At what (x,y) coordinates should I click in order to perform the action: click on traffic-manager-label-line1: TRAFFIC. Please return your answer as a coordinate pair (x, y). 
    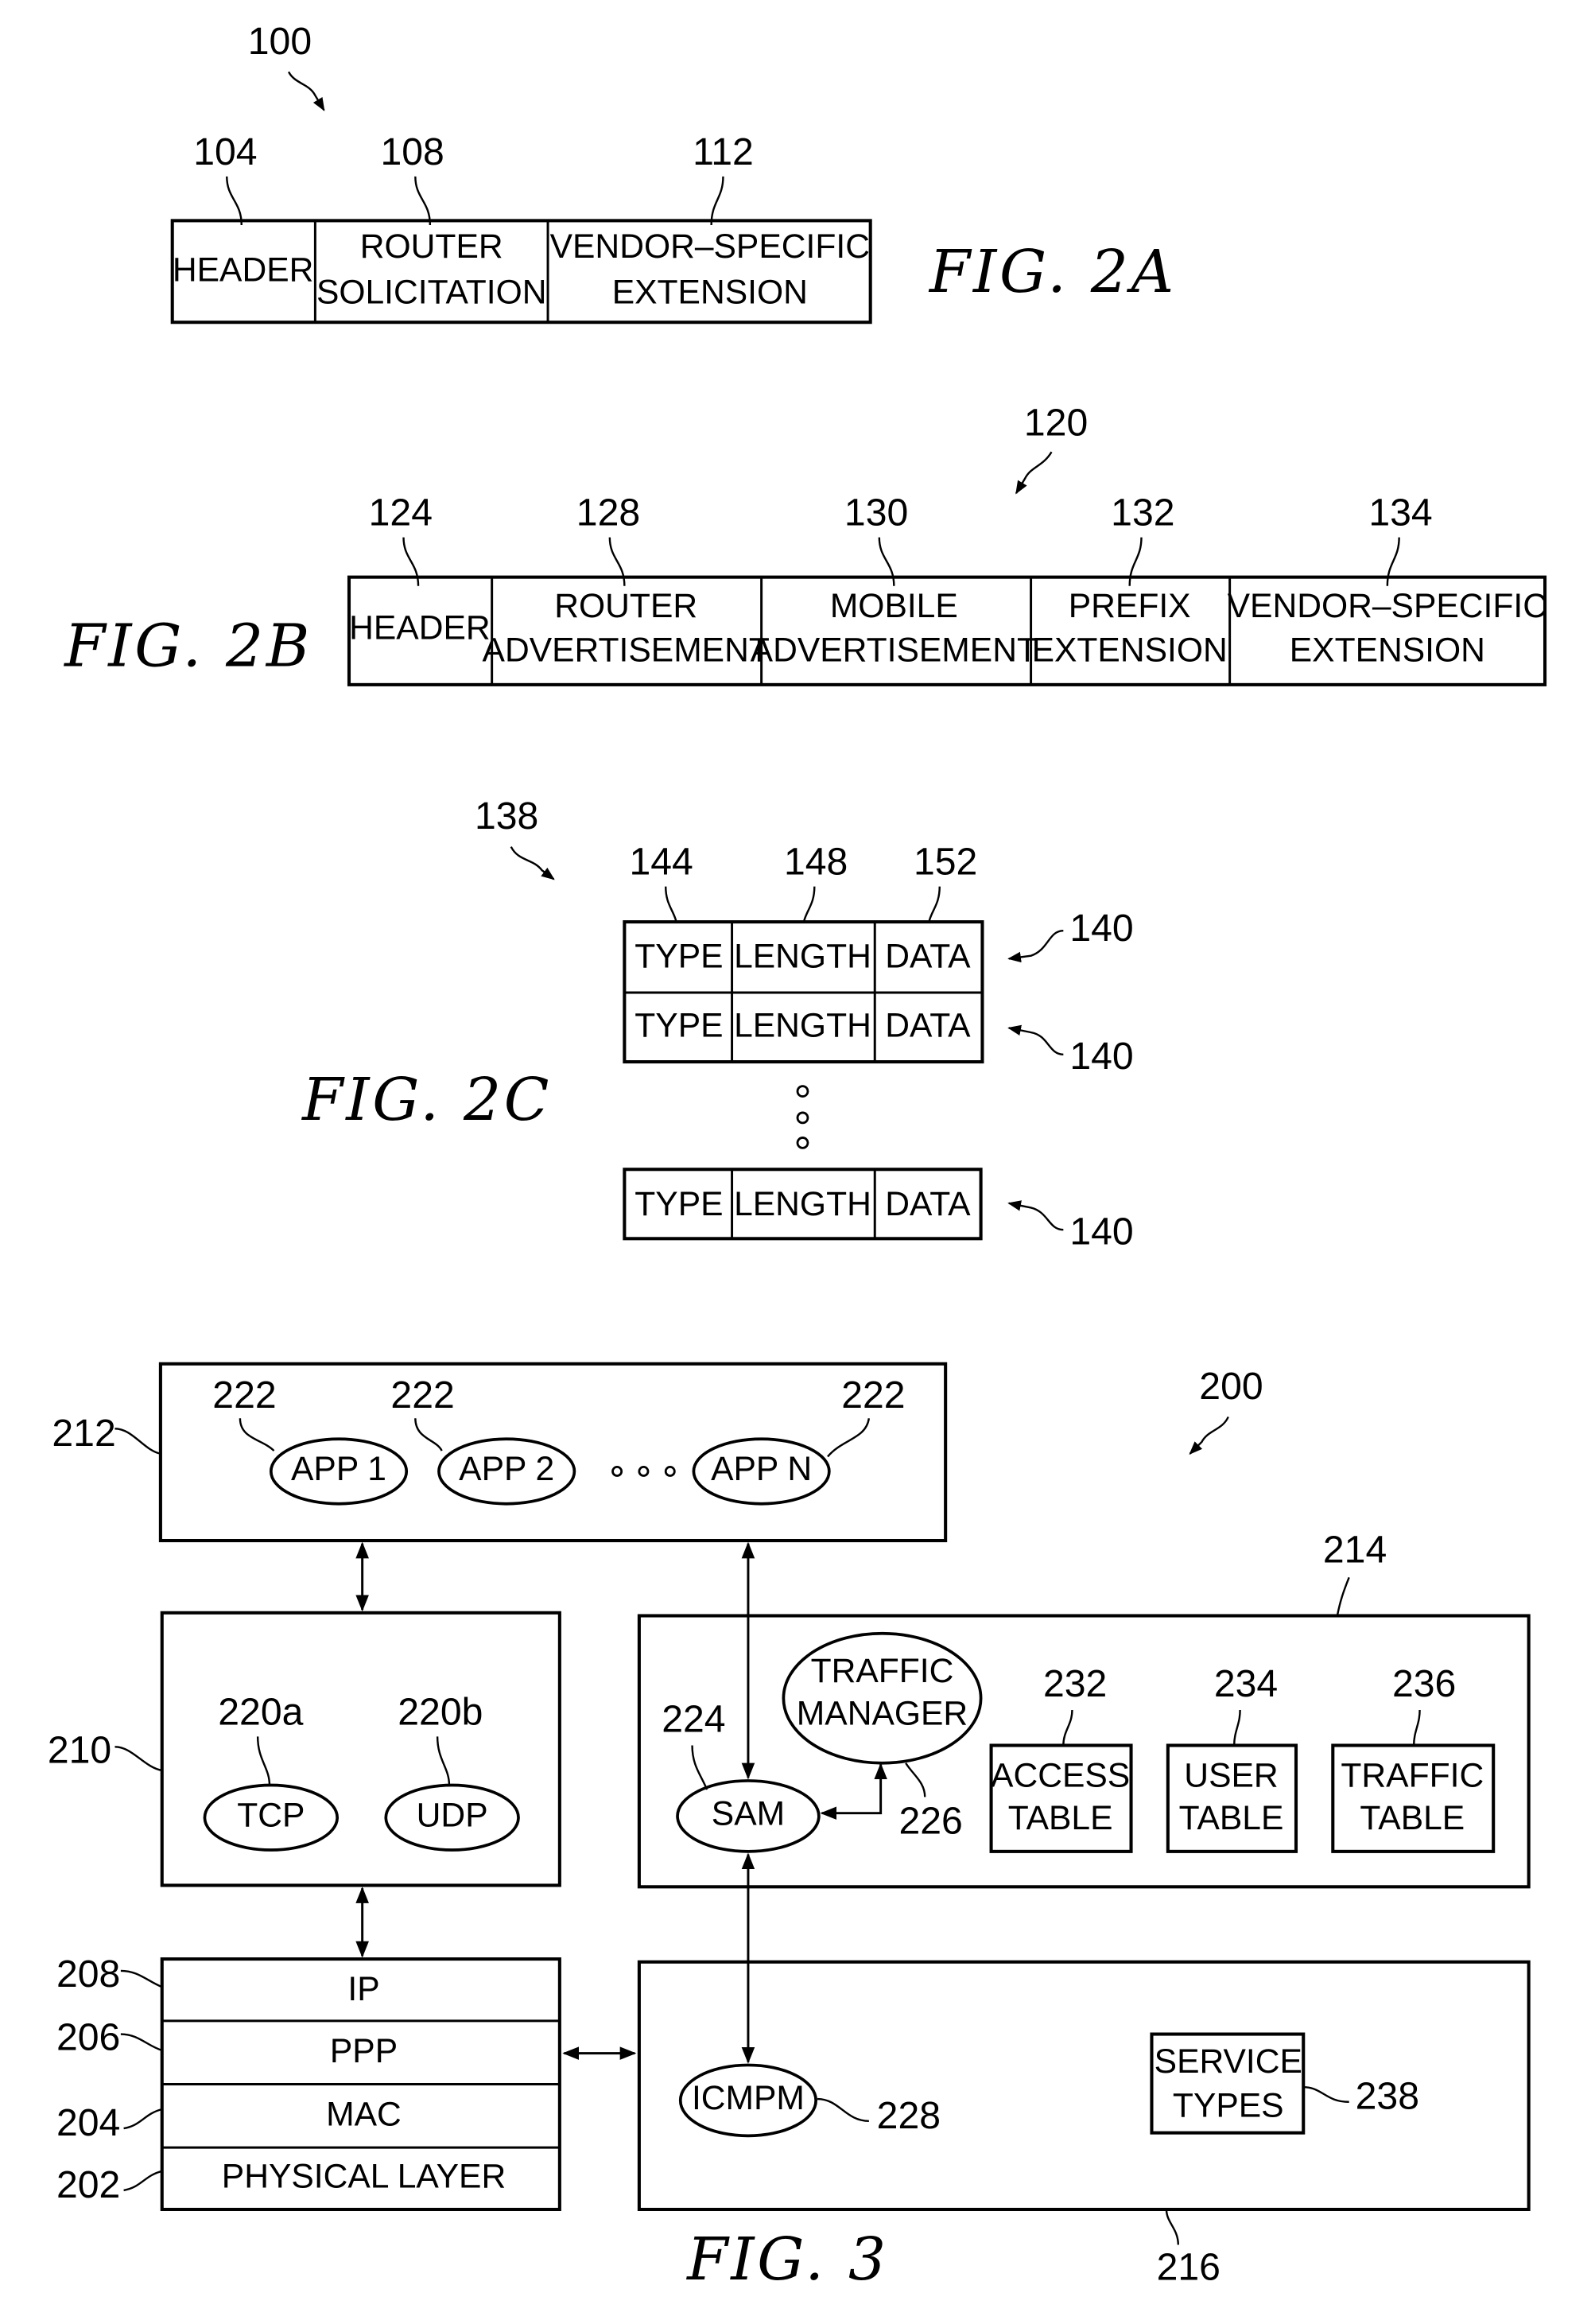
    Looking at the image, I should click on (882, 1671).